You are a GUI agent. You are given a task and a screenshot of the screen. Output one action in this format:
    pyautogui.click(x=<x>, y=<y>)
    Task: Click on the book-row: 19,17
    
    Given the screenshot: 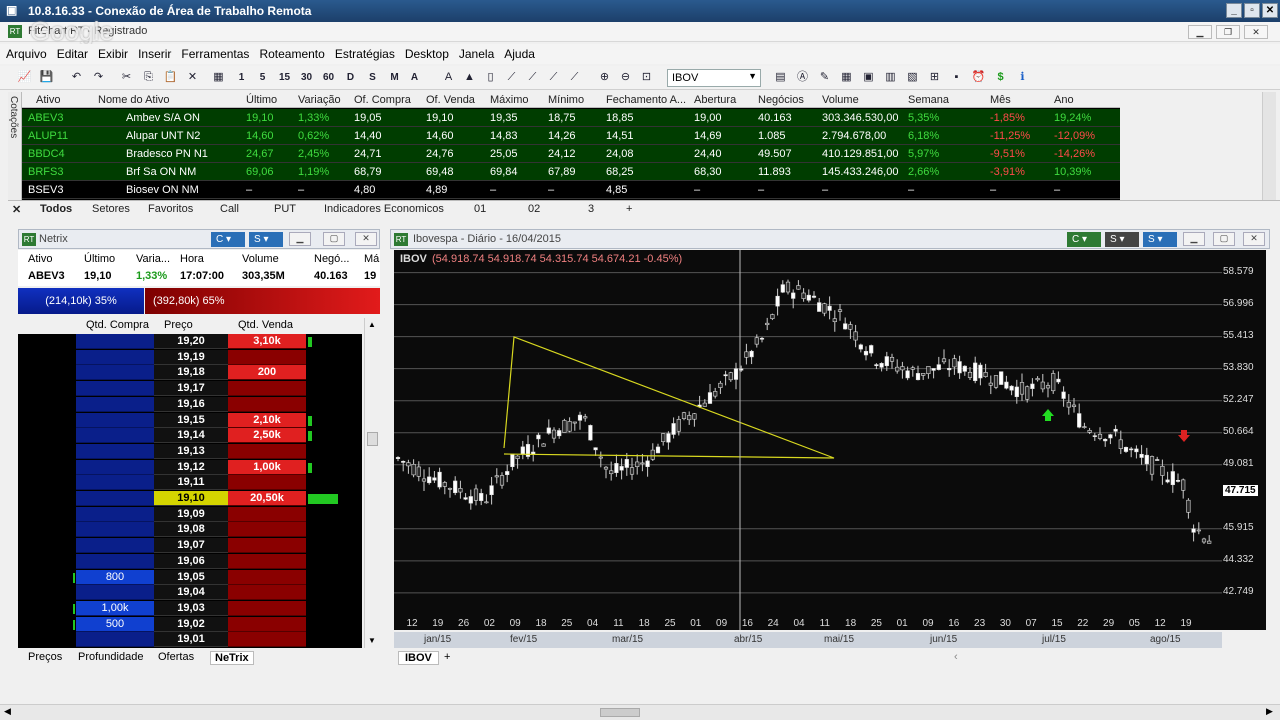 What is the action you would take?
    pyautogui.click(x=190, y=389)
    